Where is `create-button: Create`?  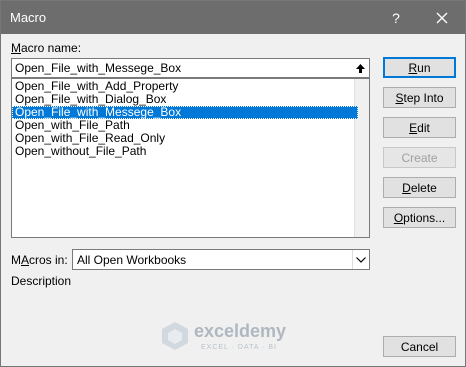
create-button: Create is located at coordinates (419, 157).